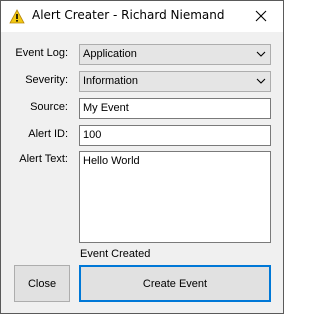  What do you see at coordinates (48, 134) in the screenshot?
I see `alert-id-label: Alert ID:` at bounding box center [48, 134].